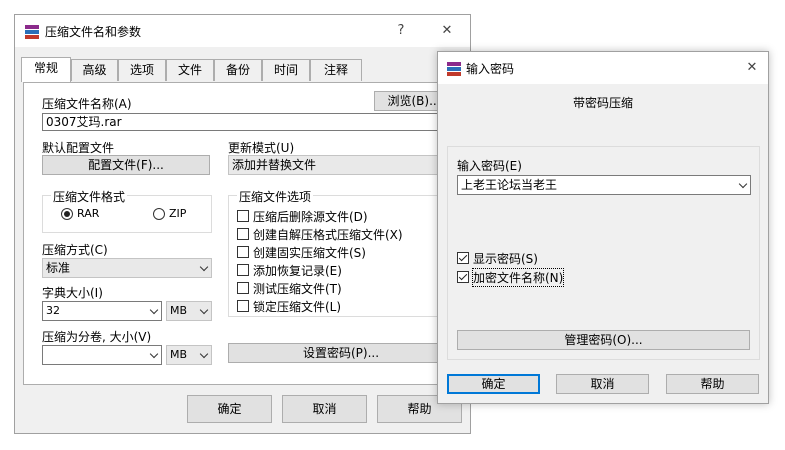 This screenshot has width=785, height=450. Describe the element at coordinates (229, 409) in the screenshot. I see `ok-button: 确定` at that location.